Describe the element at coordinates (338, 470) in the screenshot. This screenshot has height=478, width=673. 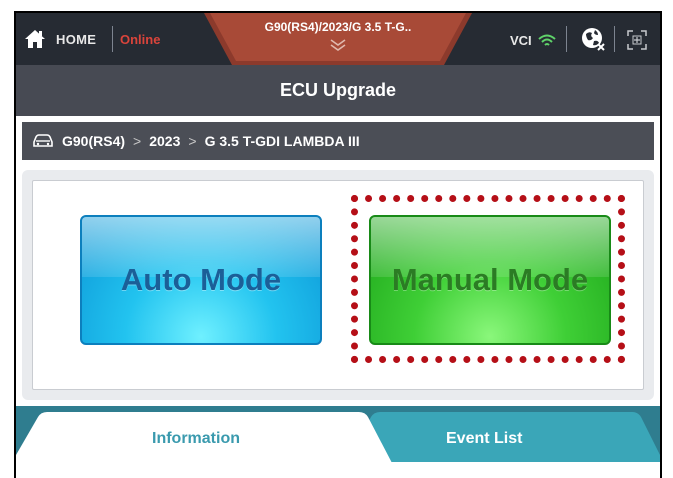
I see `tab-content-area` at that location.